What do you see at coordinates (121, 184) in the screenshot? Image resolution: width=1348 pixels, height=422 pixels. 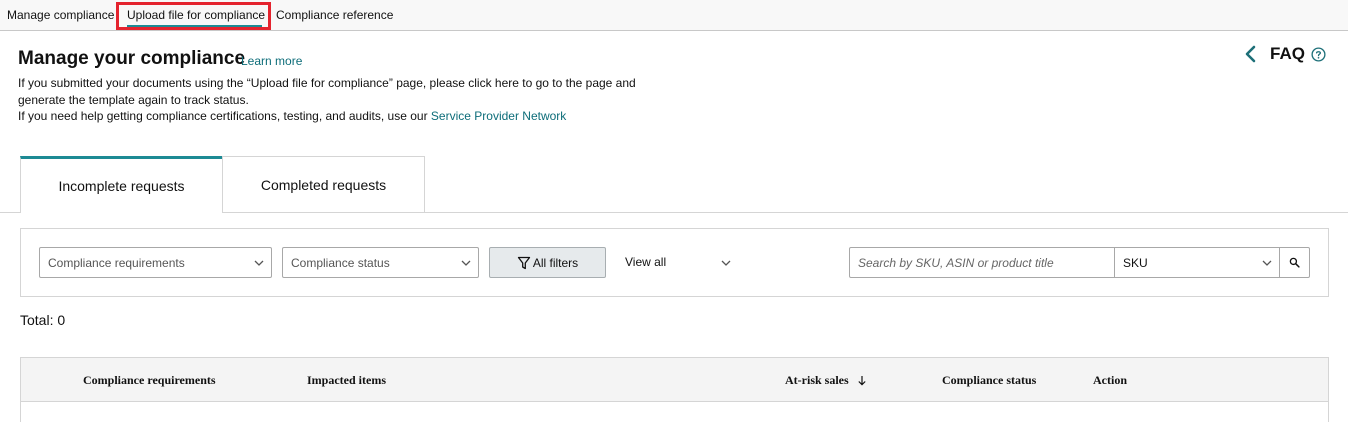 I see `tab-incomplete-requests: Incomplete requests` at bounding box center [121, 184].